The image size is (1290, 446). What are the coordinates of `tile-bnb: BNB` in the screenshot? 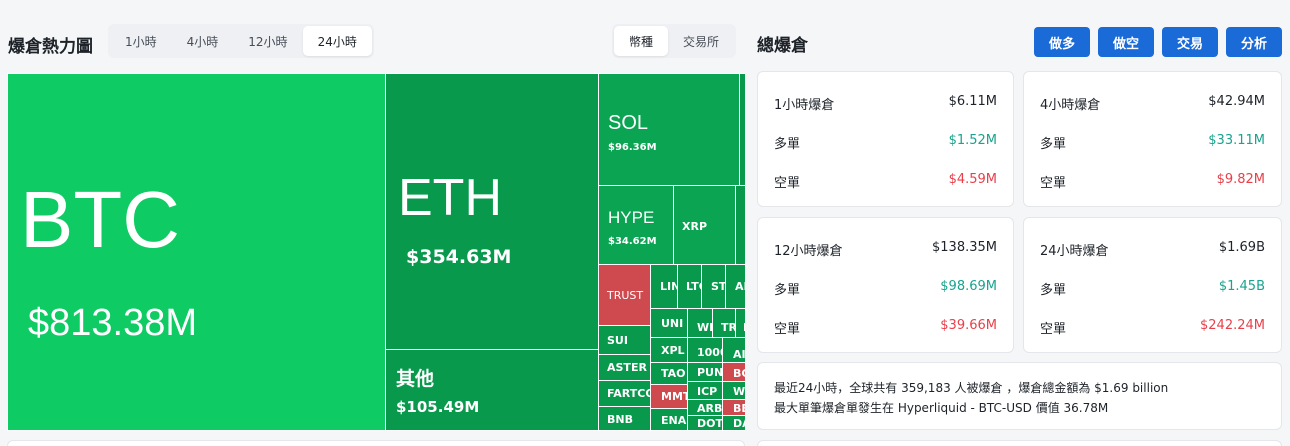 It's located at (624, 418).